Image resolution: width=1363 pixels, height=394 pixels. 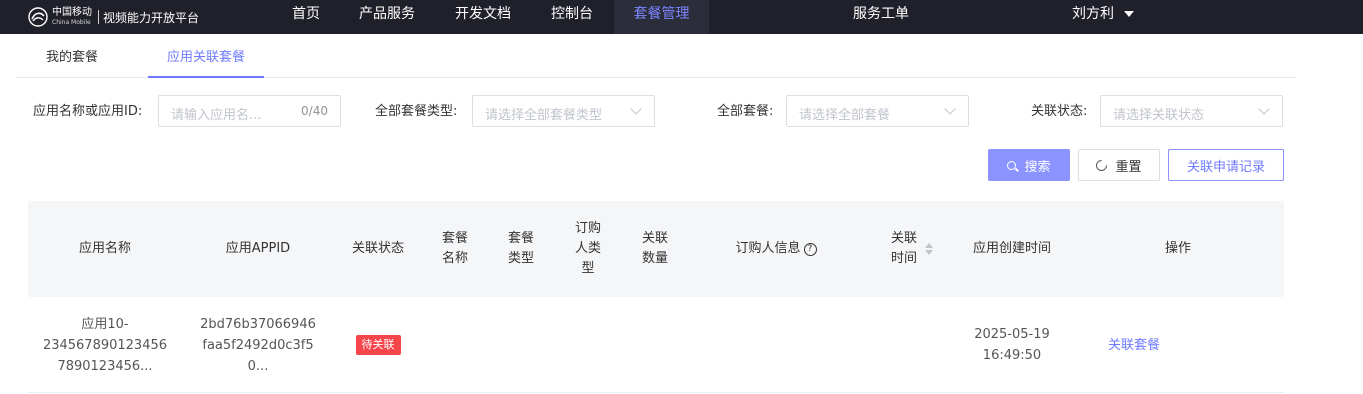 What do you see at coordinates (929, 249) in the screenshot?
I see `sort-icon` at bounding box center [929, 249].